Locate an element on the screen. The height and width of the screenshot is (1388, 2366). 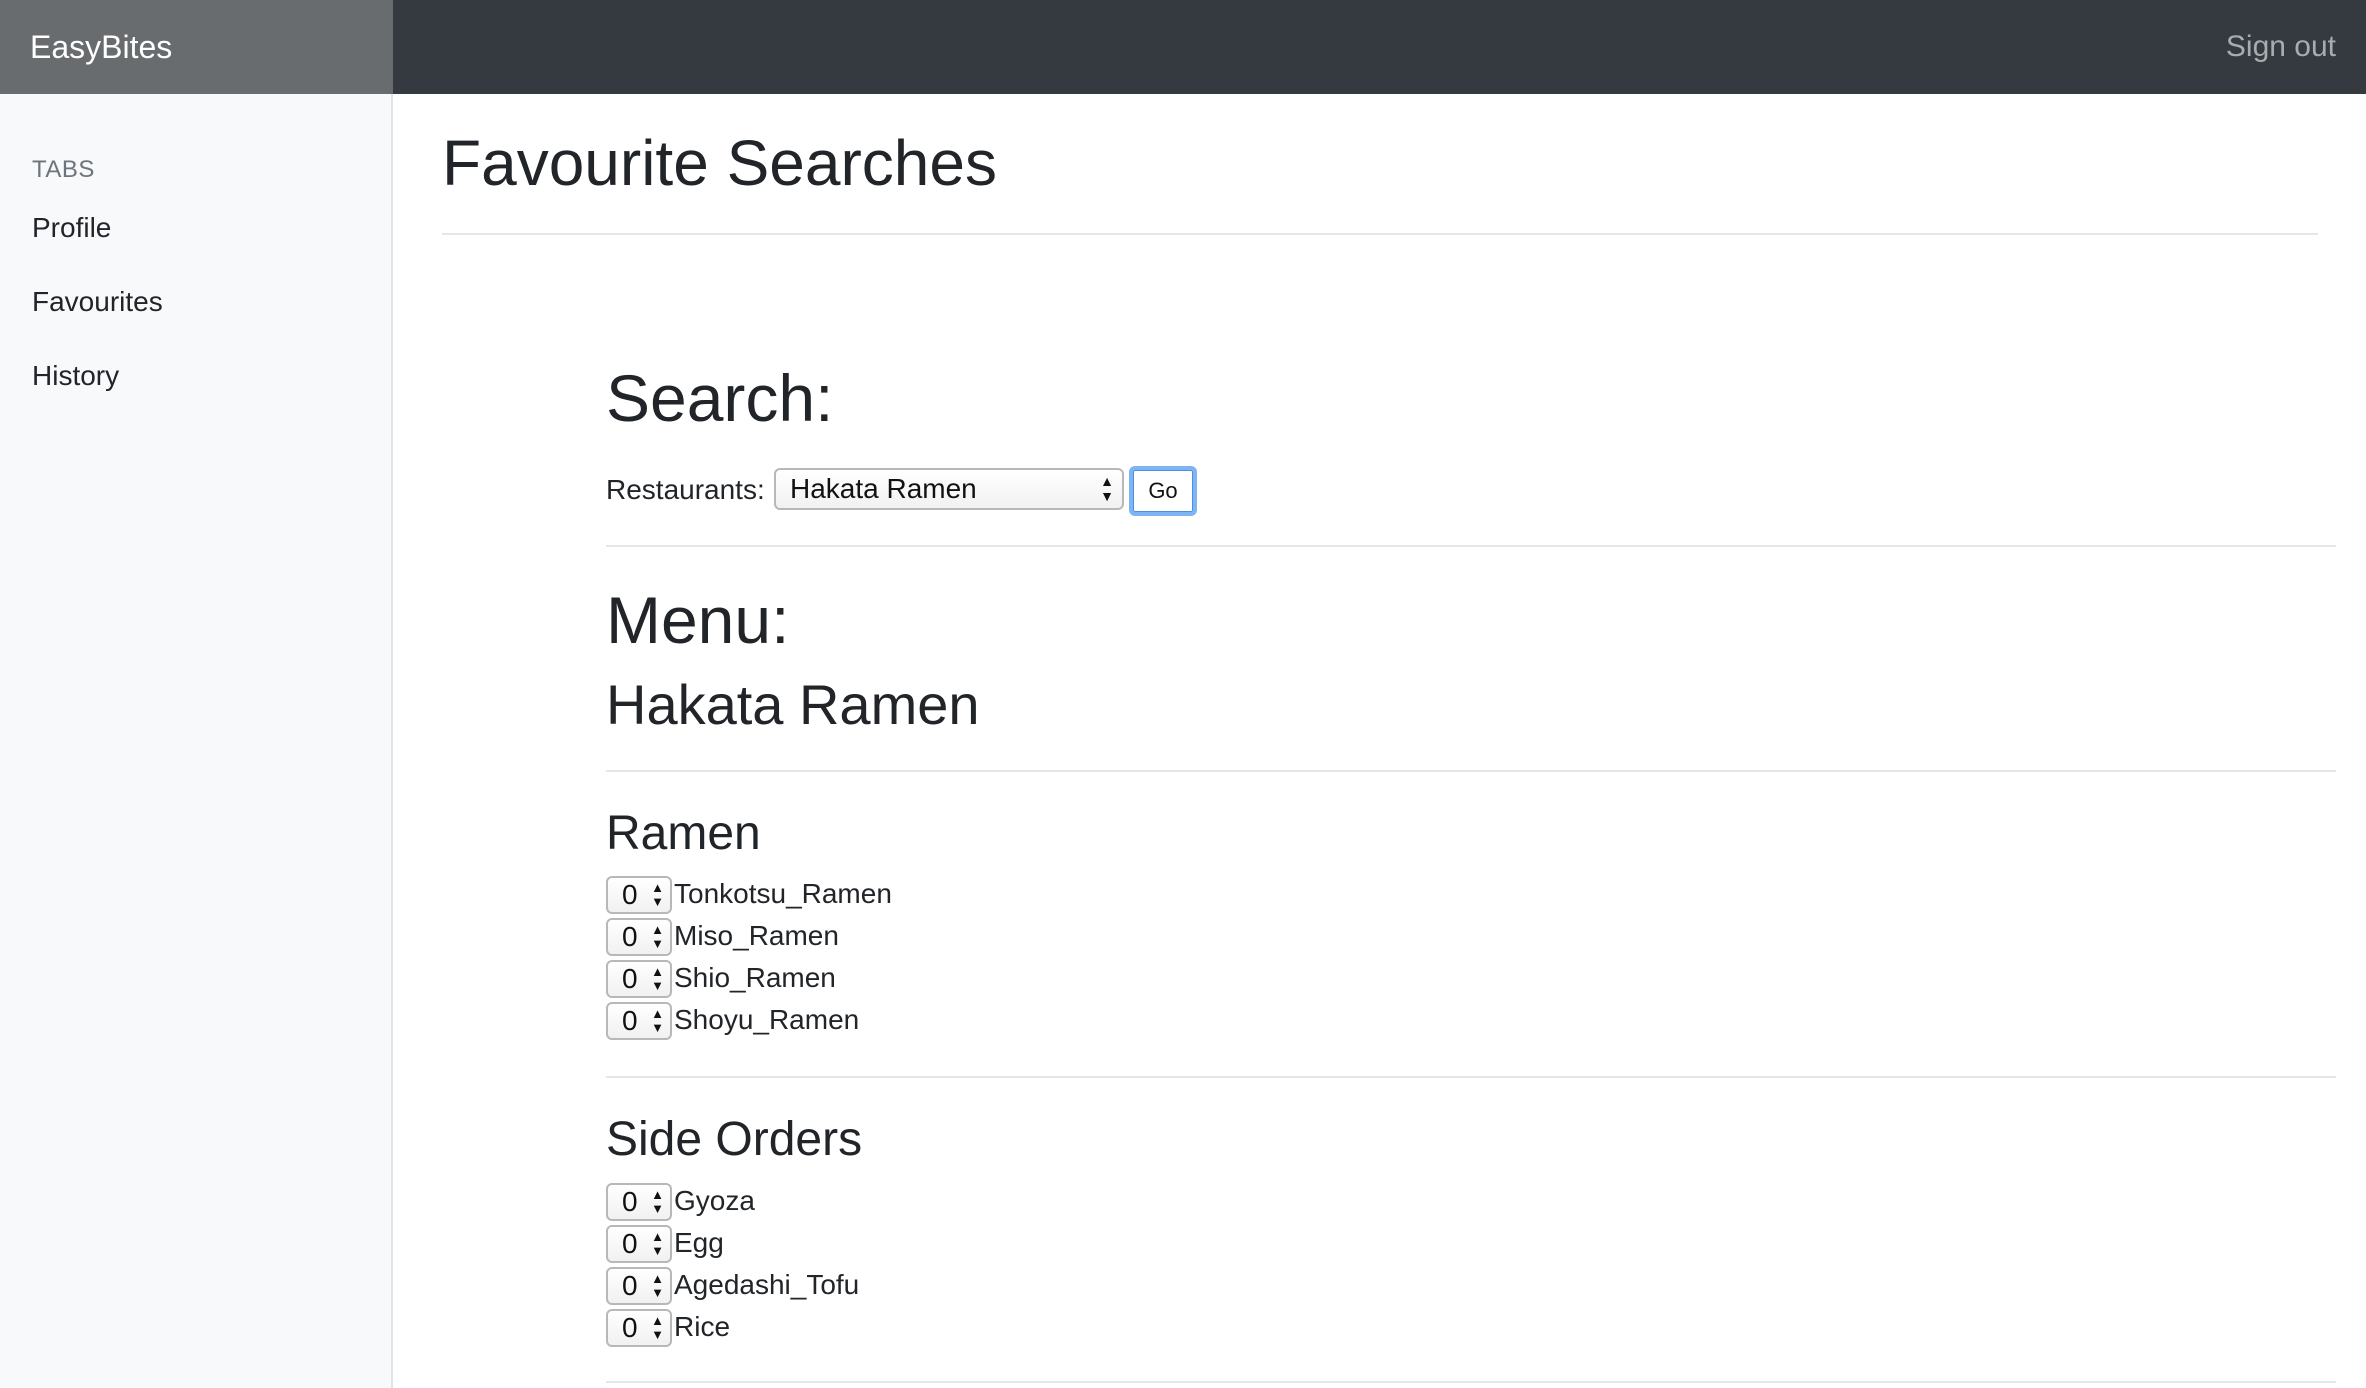
item-name: Rice is located at coordinates (702, 1326).